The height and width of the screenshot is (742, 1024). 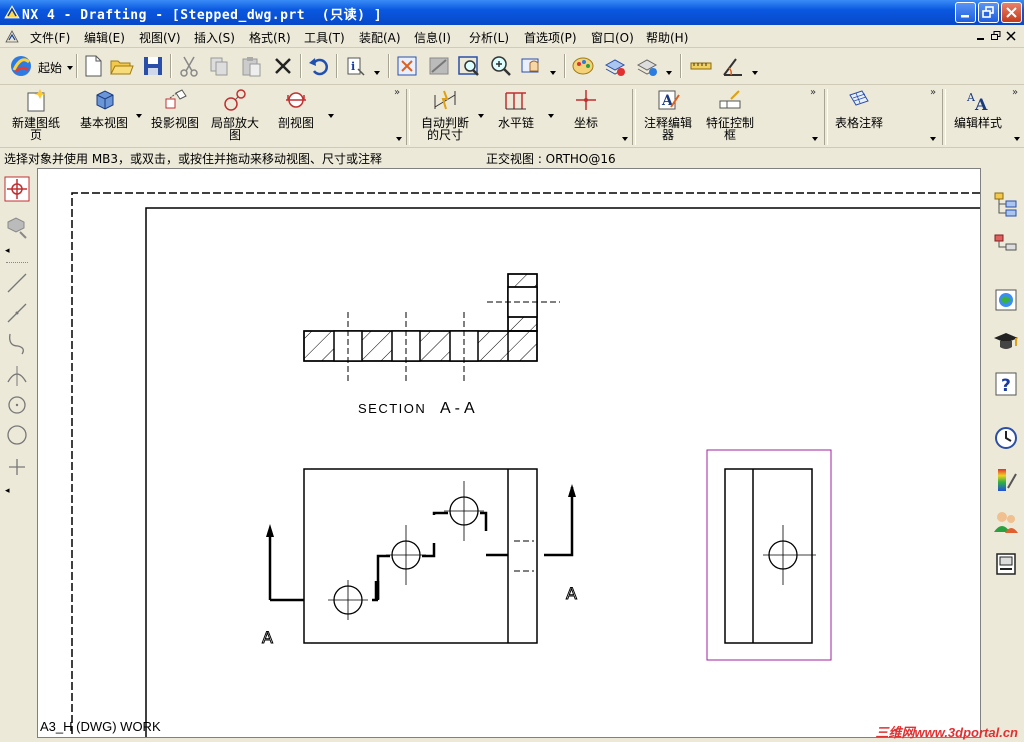 I want to click on menu-format: 格式(R), so click(x=270, y=37).